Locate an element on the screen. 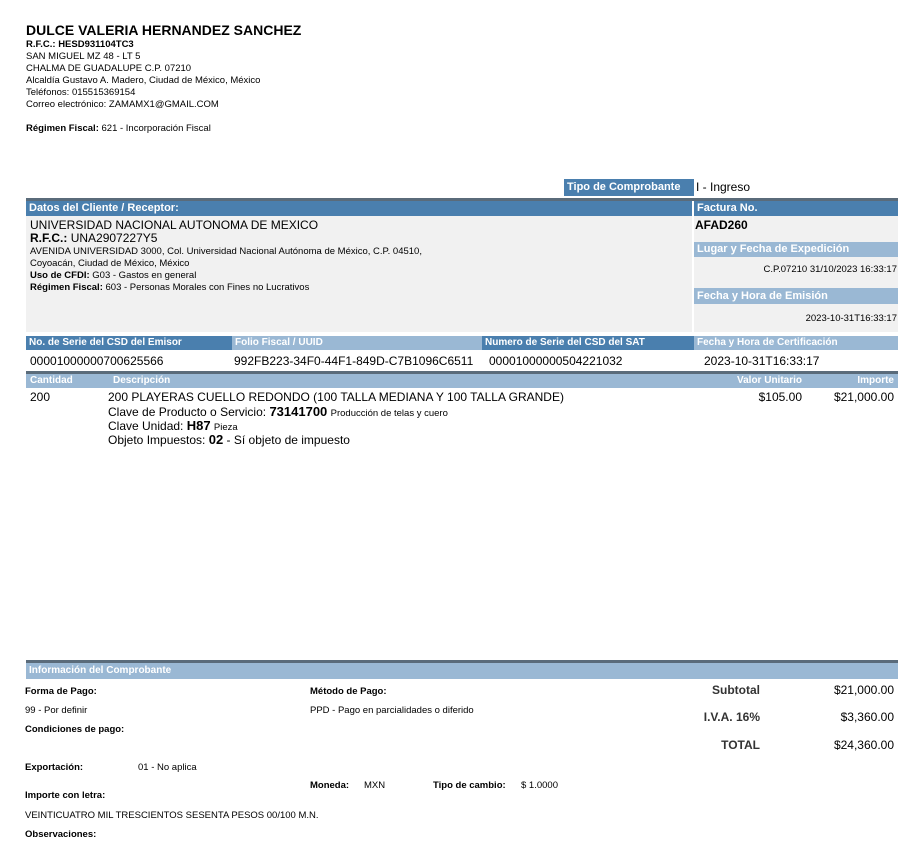 The width and height of the screenshot is (920, 862). tipo-cambio-value: $ 1.0000 is located at coordinates (539, 785).